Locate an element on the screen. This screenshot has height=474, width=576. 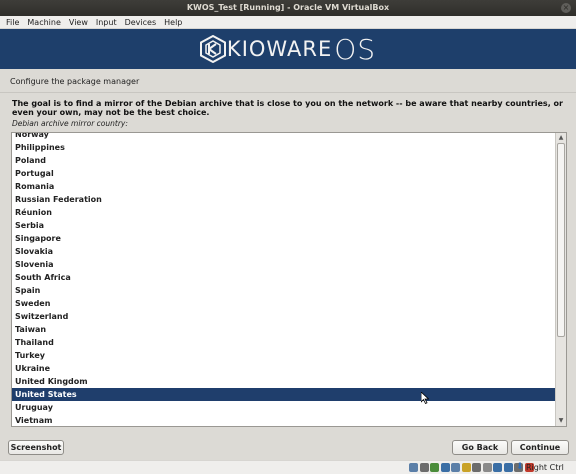
scroll-up-arrow-icon: ▲ is located at coordinates (561, 138).